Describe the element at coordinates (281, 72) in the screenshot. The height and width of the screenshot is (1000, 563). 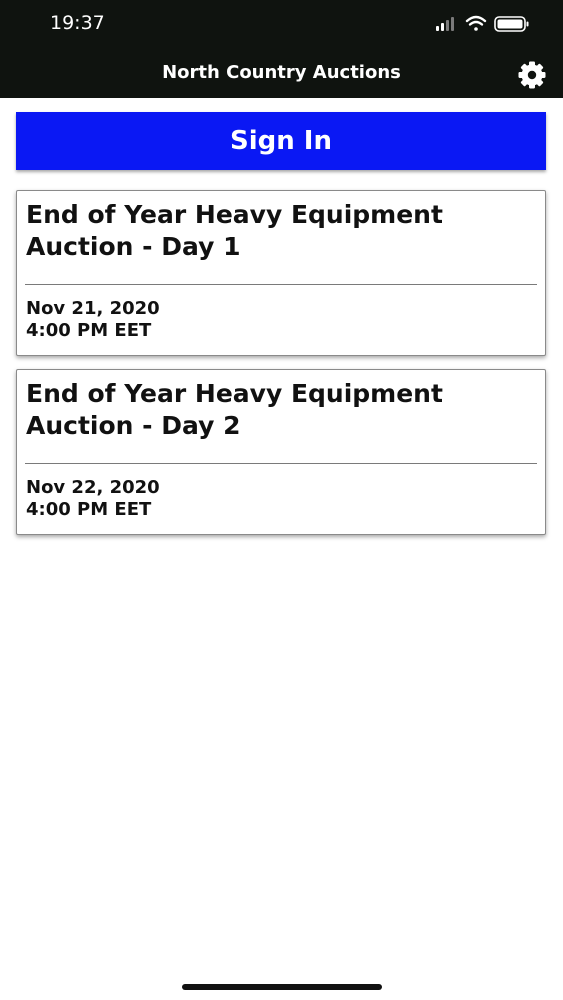
I see `page-title: North Country Auctions` at that location.